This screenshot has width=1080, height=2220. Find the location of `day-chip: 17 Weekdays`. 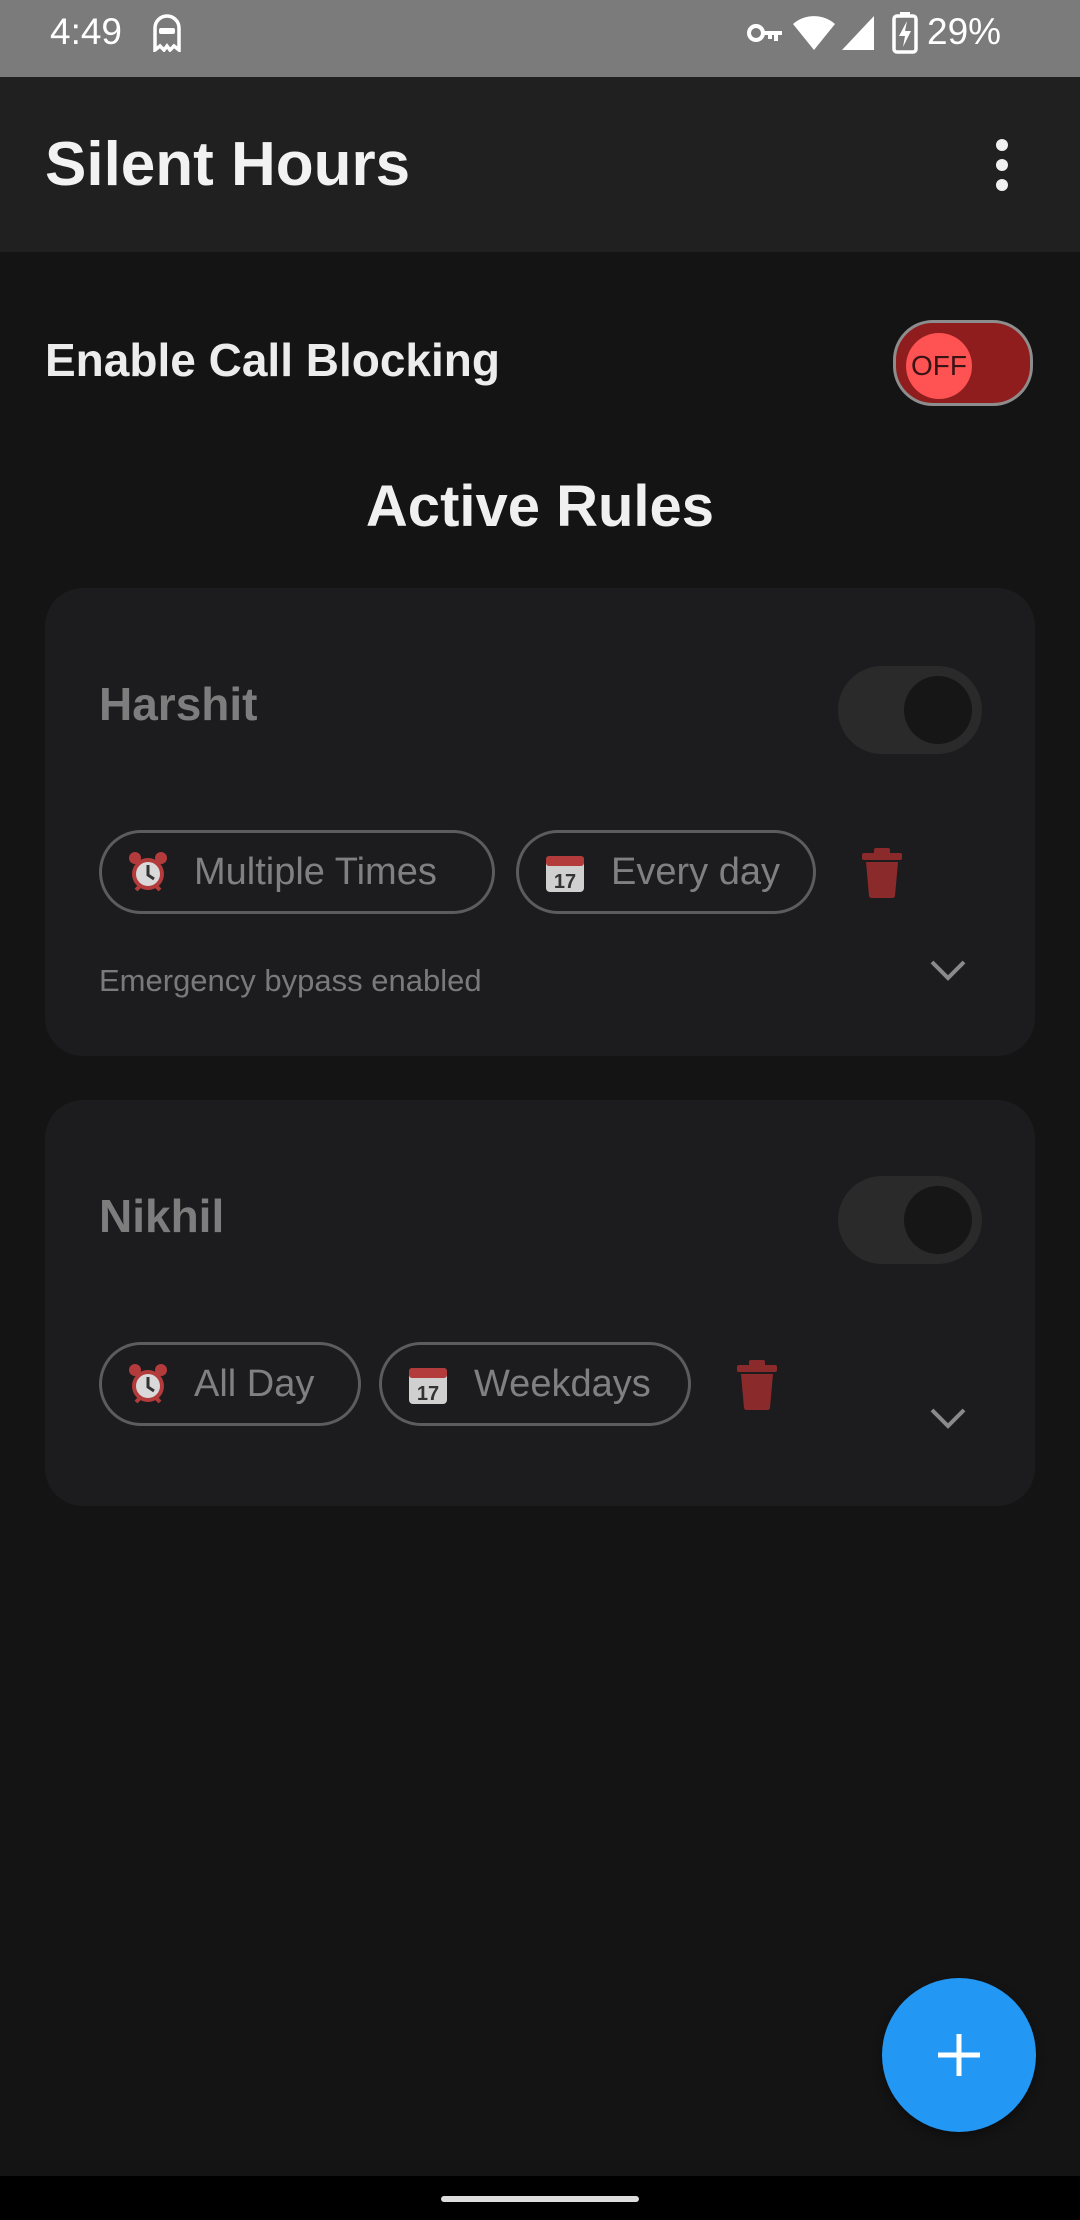

day-chip: 17 Weekdays is located at coordinates (535, 1384).